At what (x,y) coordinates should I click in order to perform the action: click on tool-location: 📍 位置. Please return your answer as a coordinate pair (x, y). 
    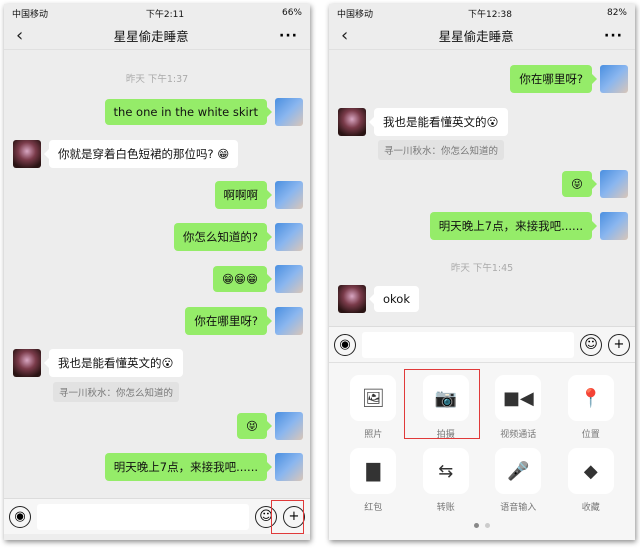
    Looking at the image, I should click on (591, 407).